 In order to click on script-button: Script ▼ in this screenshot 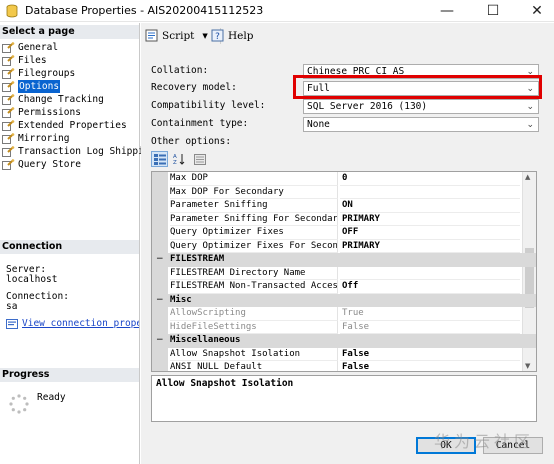, I will do `click(176, 35)`.